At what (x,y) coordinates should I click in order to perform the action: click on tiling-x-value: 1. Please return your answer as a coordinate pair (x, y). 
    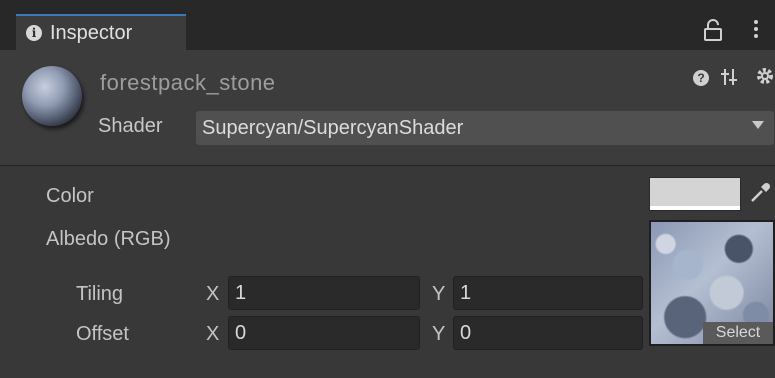
    Looking at the image, I should click on (241, 292).